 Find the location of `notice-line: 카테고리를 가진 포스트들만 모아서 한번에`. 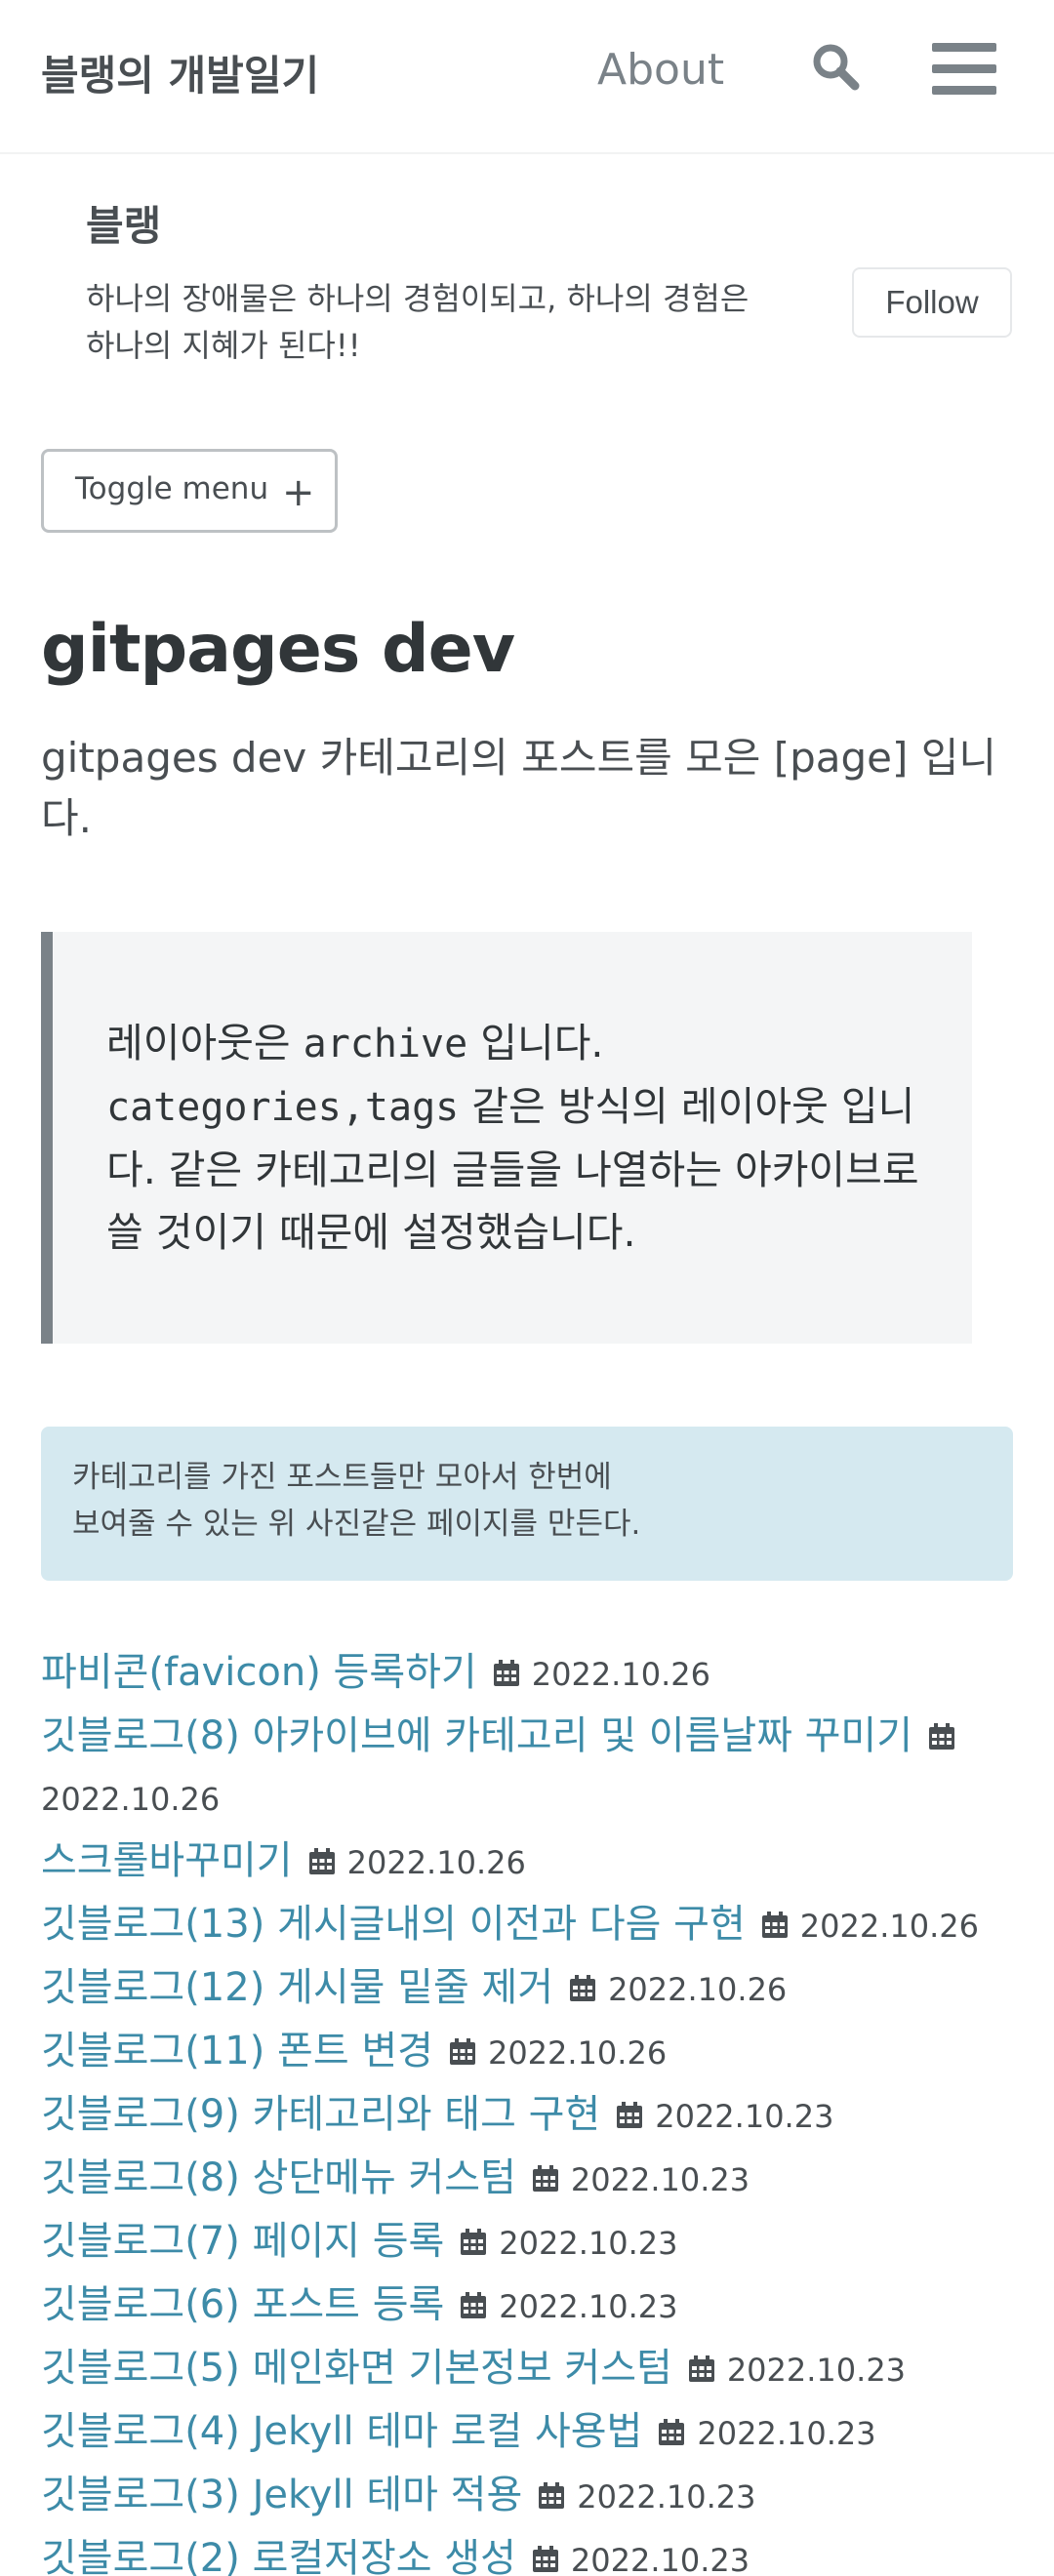

notice-line: 카테고리를 가진 포스트들만 모아서 한번에 is located at coordinates (342, 1477).